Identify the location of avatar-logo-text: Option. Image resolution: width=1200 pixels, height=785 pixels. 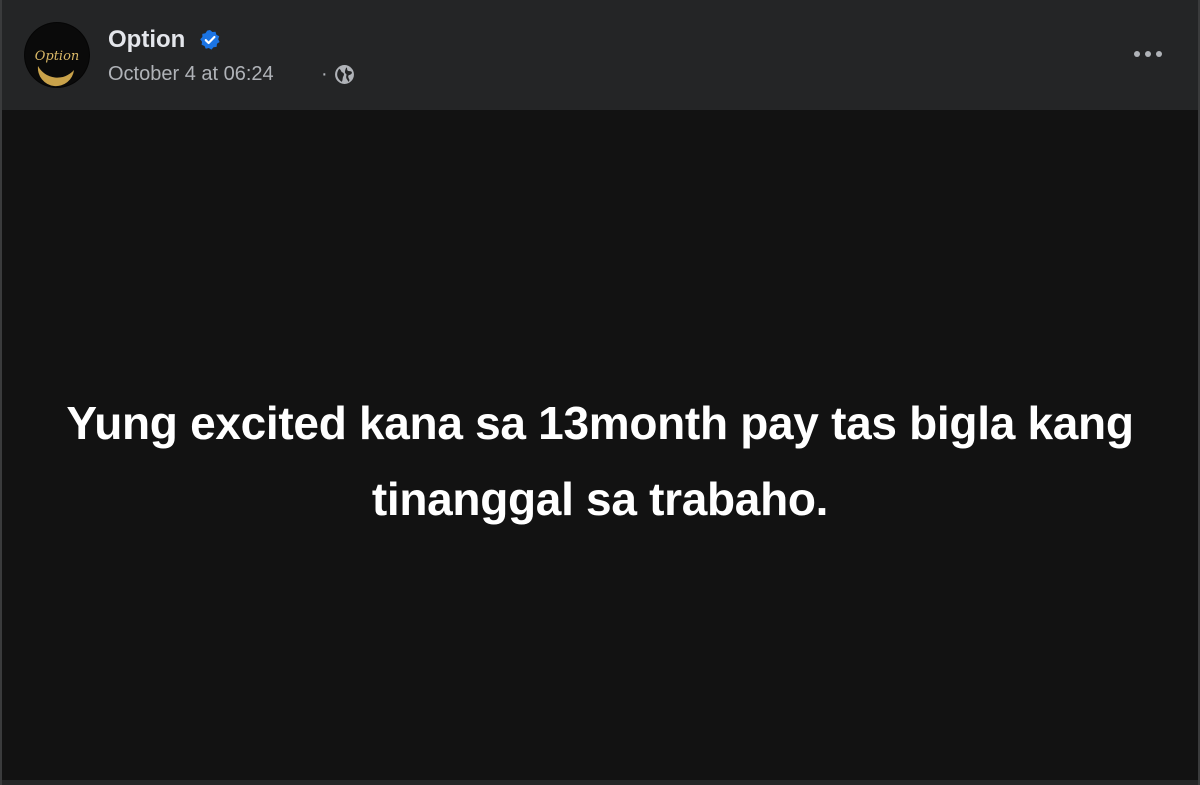
(57, 56).